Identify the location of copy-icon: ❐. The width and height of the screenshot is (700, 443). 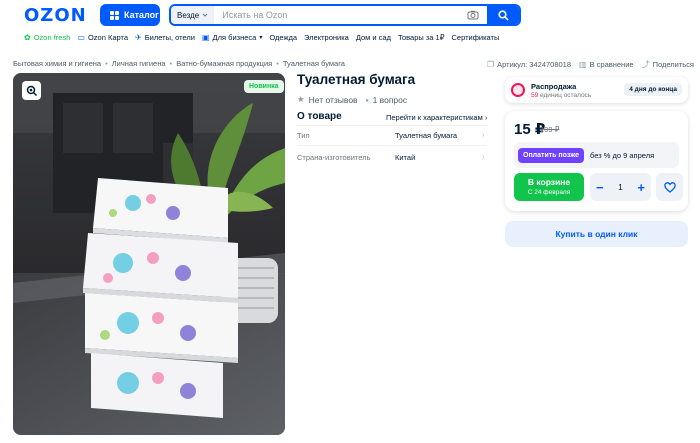
(491, 64).